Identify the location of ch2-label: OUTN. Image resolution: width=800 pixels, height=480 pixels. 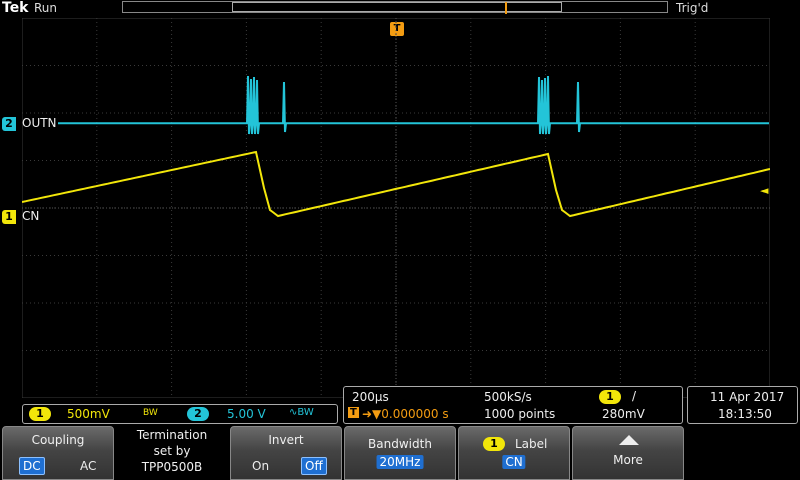
(39, 123).